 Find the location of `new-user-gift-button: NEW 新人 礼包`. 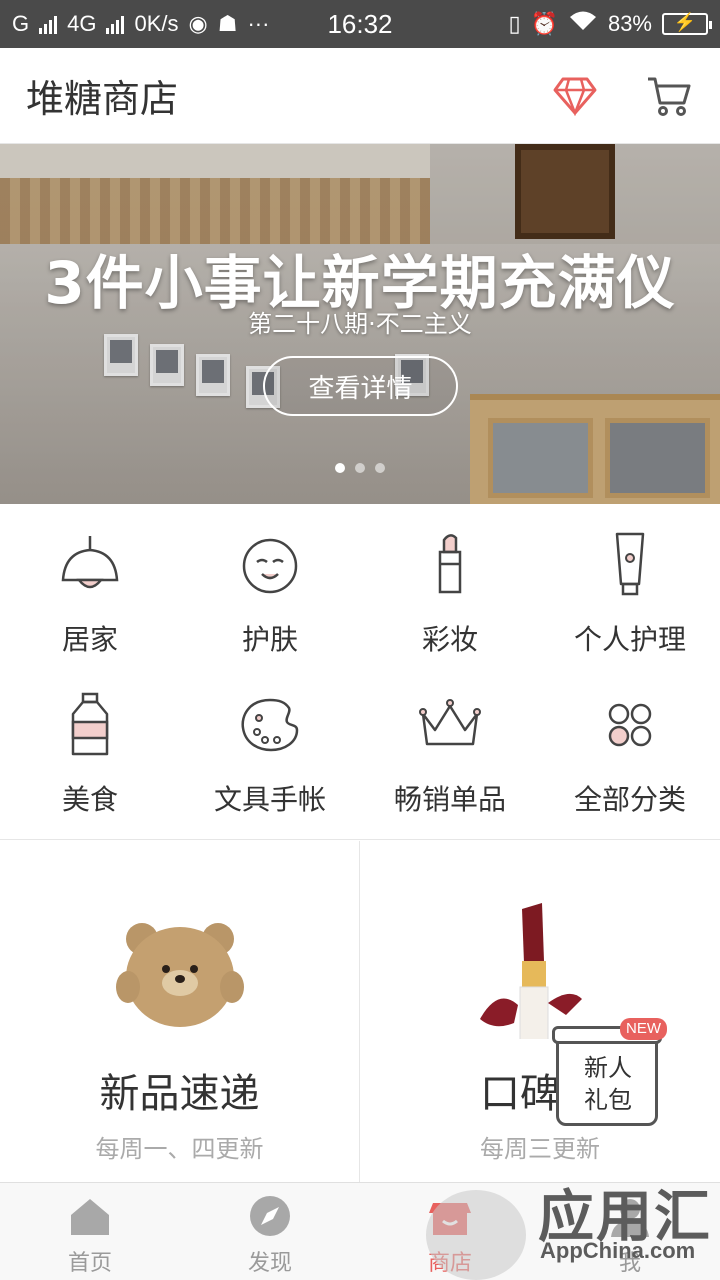

new-user-gift-button: NEW 新人 礼包 is located at coordinates (609, 1074).